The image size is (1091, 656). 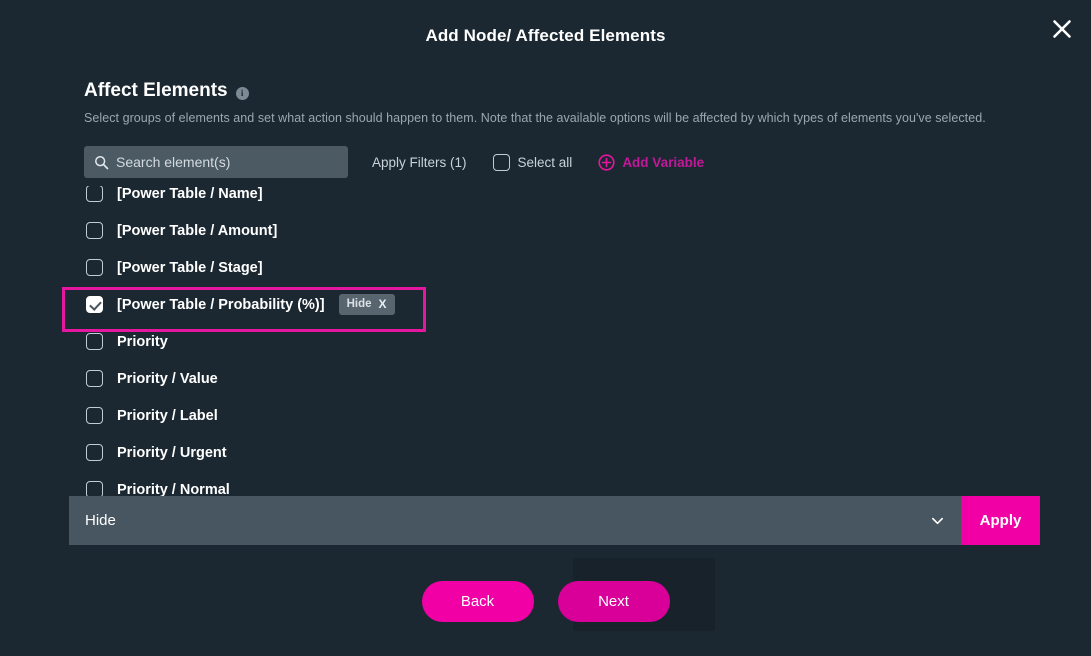 What do you see at coordinates (1000, 520) in the screenshot?
I see `apply-button: Apply` at bounding box center [1000, 520].